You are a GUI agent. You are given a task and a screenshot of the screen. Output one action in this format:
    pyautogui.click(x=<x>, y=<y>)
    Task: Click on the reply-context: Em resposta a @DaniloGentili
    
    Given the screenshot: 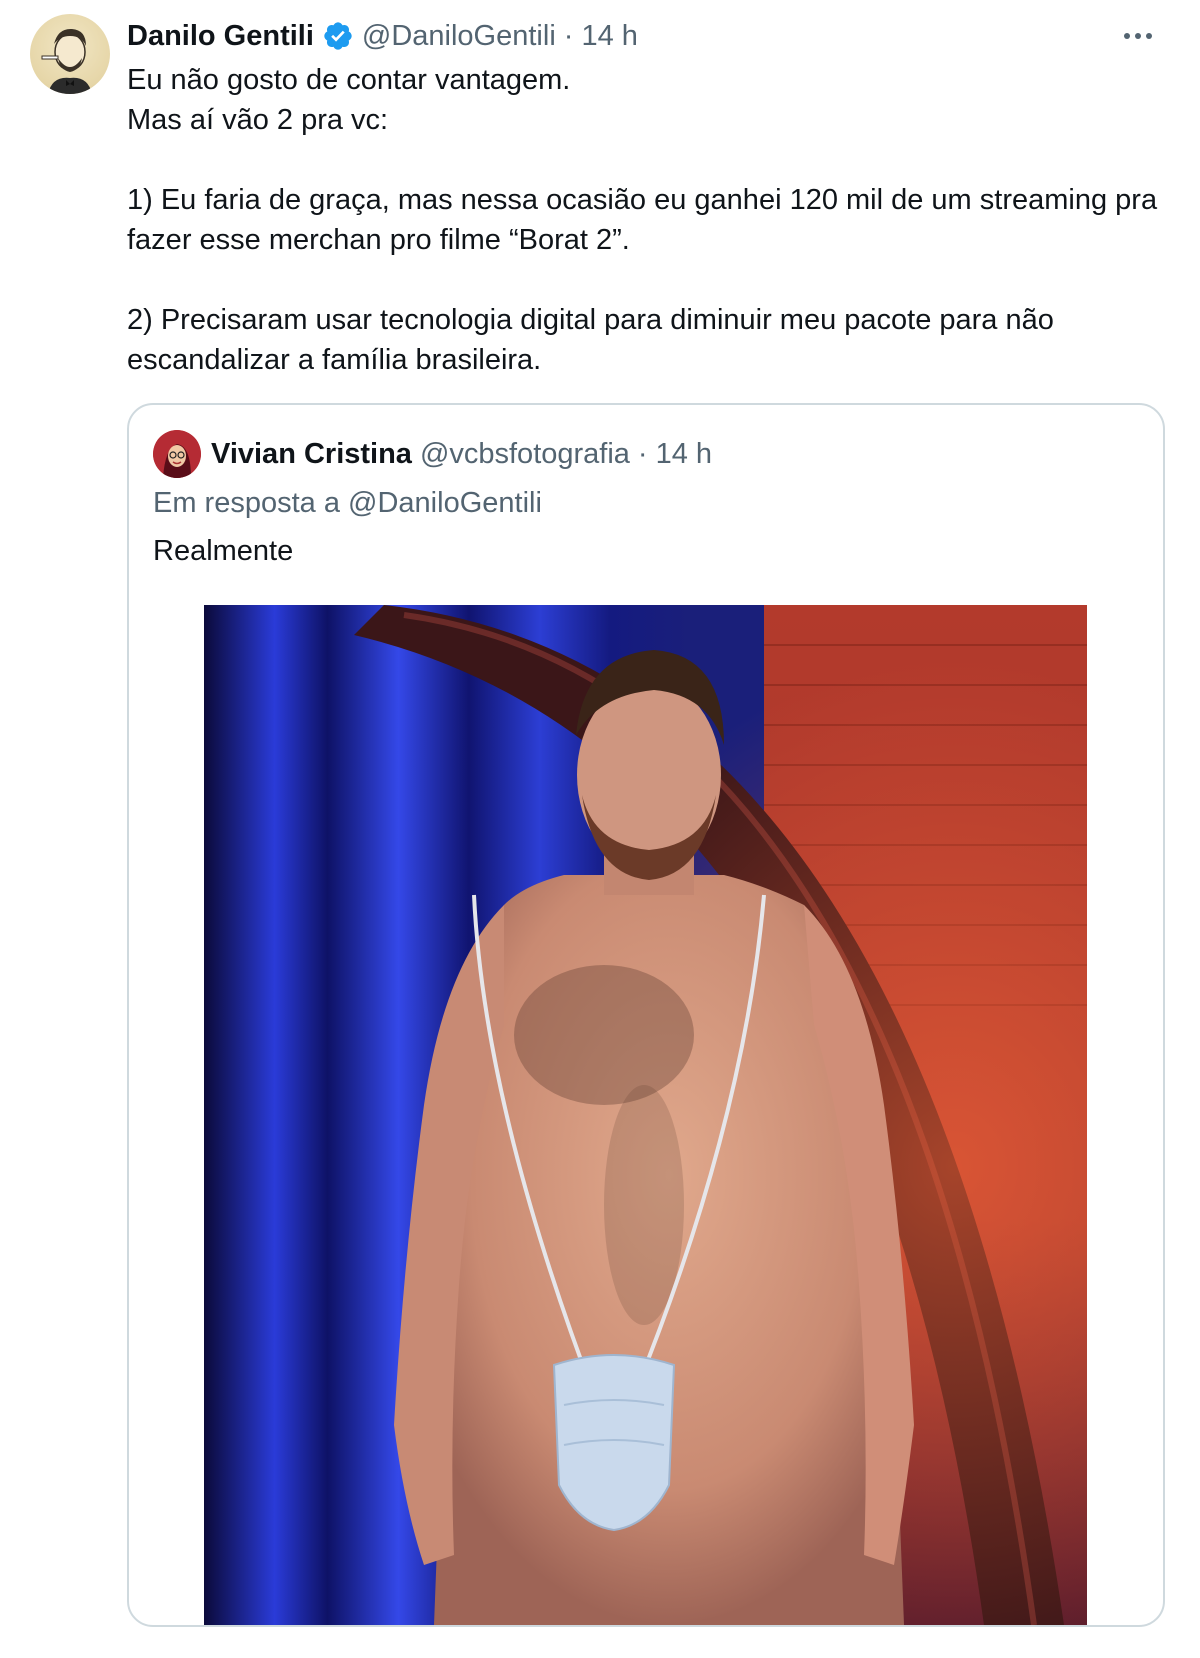 What is the action you would take?
    pyautogui.click(x=347, y=503)
    